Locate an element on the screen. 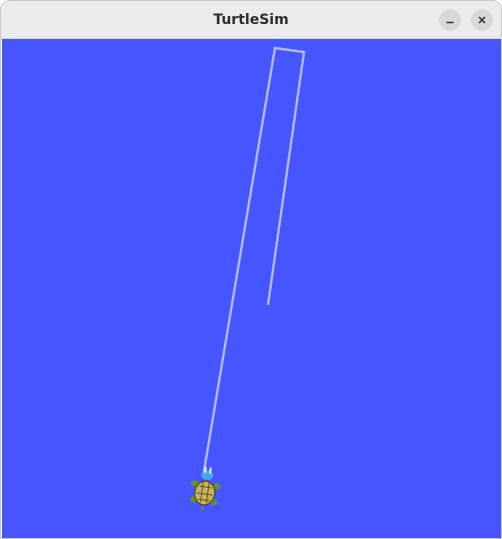 The image size is (502, 539). minimize-button is located at coordinates (450, 20).